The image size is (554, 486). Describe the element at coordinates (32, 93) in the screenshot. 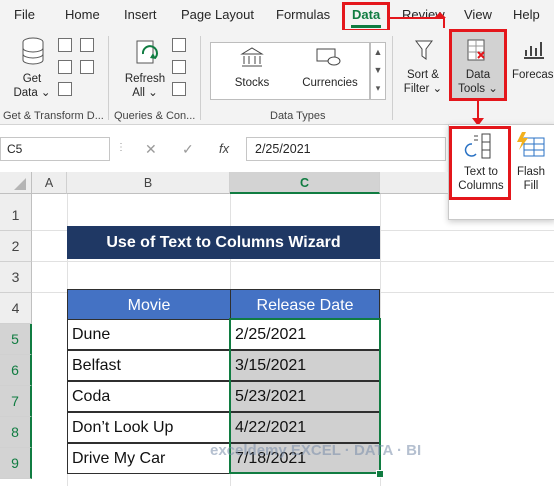

I see `get-data-dropdown-label: Data ⌄` at that location.